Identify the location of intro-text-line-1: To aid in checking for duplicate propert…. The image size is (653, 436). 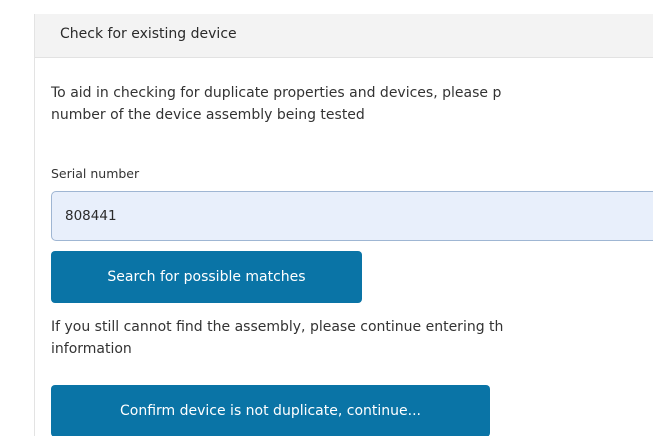
(276, 93).